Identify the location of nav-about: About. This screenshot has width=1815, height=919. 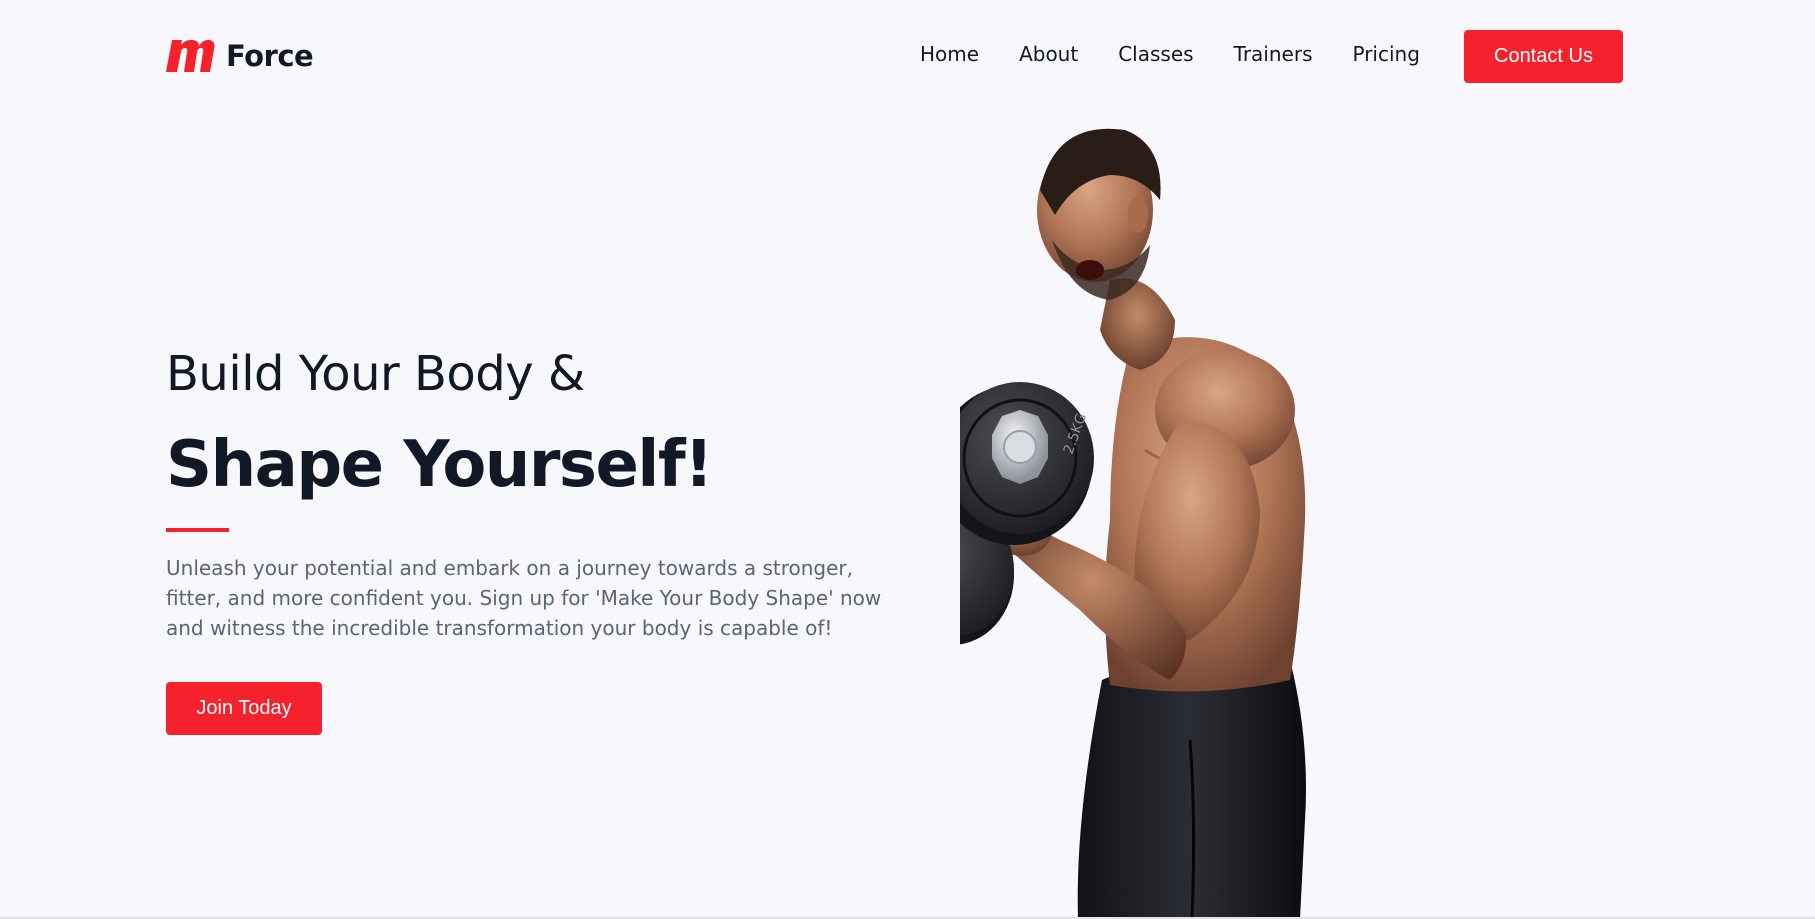
(1048, 54).